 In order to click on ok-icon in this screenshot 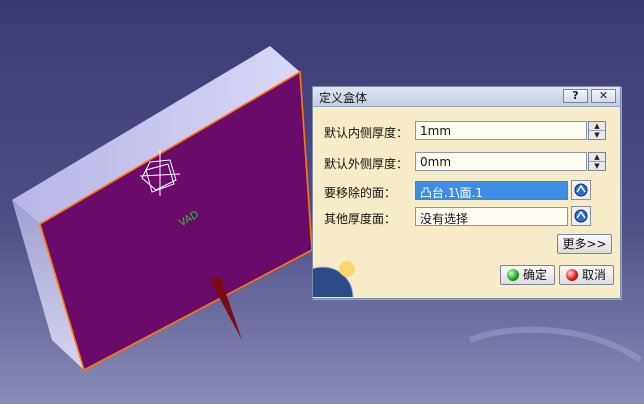, I will do `click(513, 275)`.